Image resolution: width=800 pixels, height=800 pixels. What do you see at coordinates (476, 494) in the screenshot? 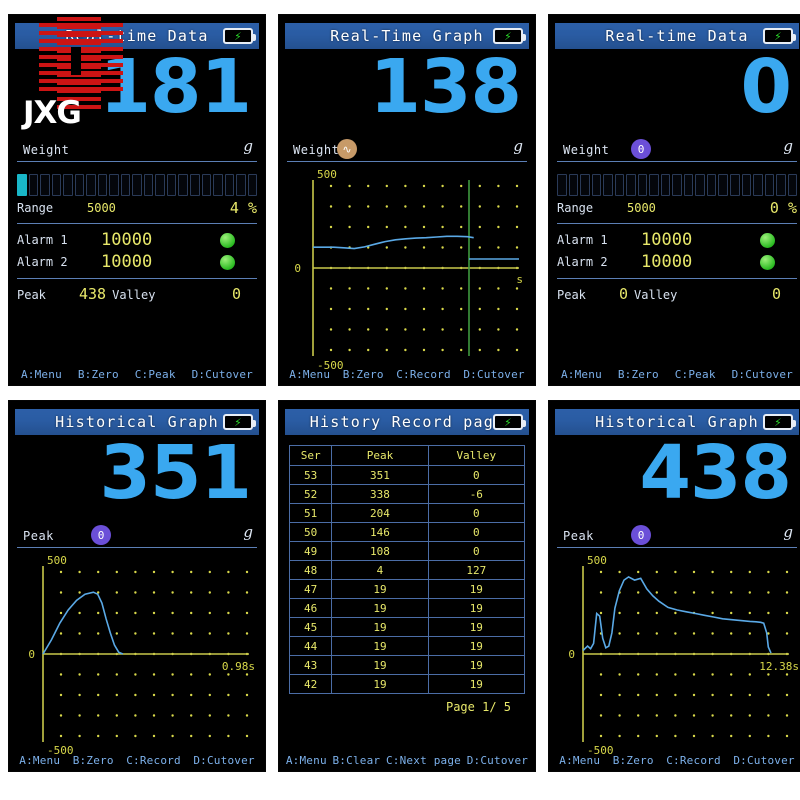
I see `cell-valley: -6` at bounding box center [476, 494].